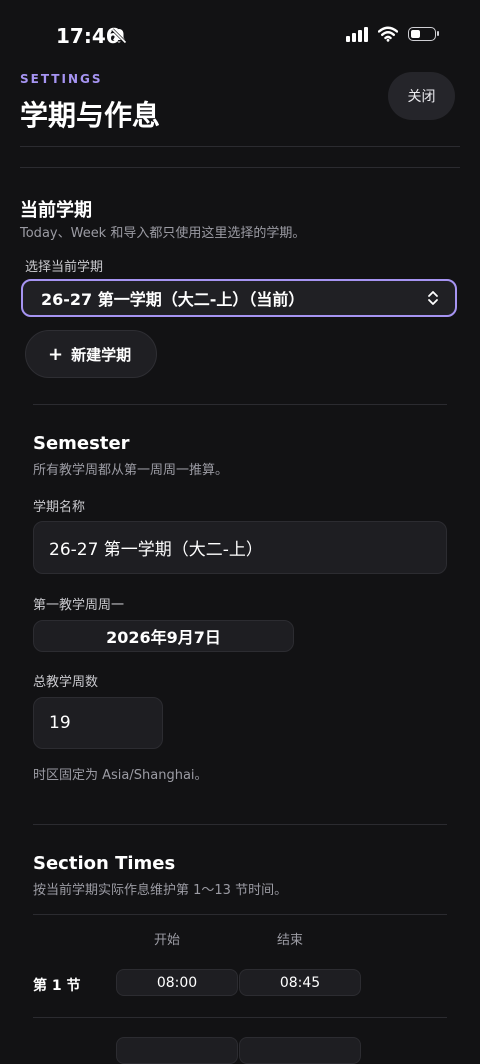 The height and width of the screenshot is (1064, 480). Describe the element at coordinates (59, 507) in the screenshot. I see `semester-name-label: 学期名称` at that location.